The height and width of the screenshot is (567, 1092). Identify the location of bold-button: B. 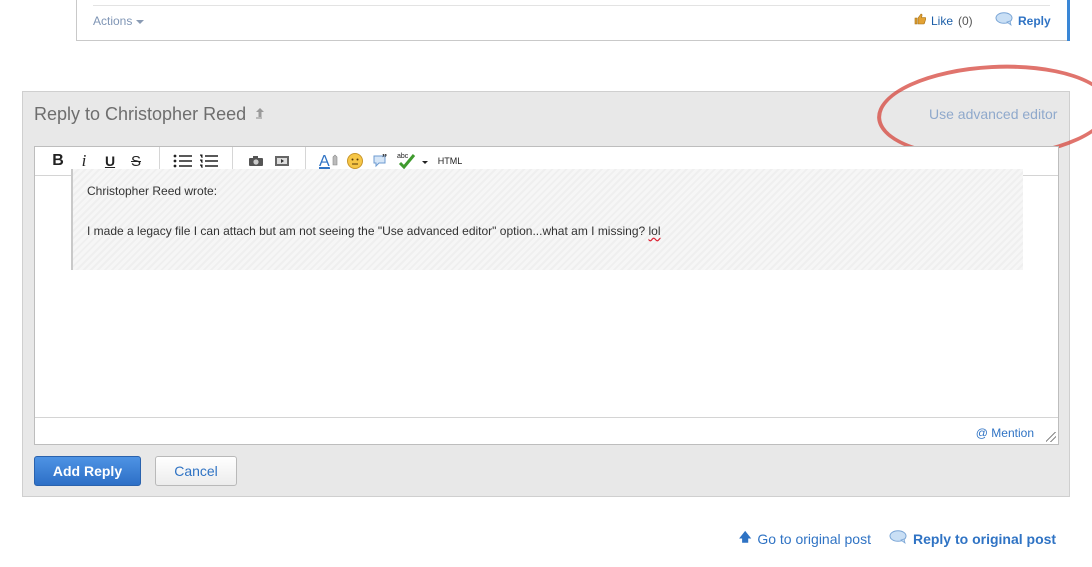
(58, 161).